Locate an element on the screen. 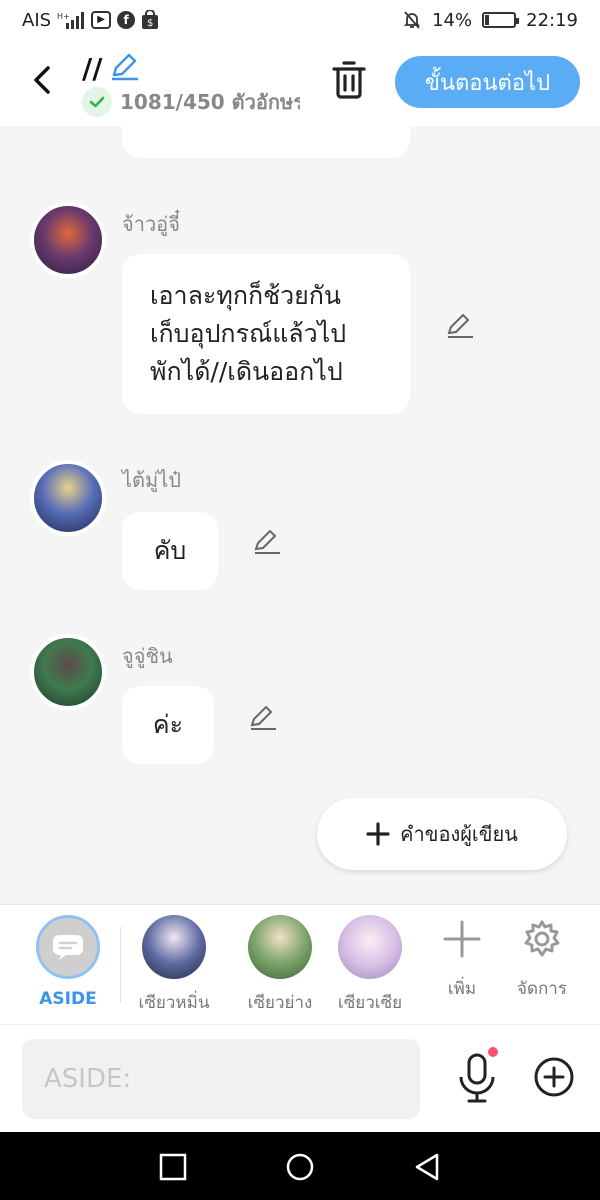  battery-icon is located at coordinates (501, 20).